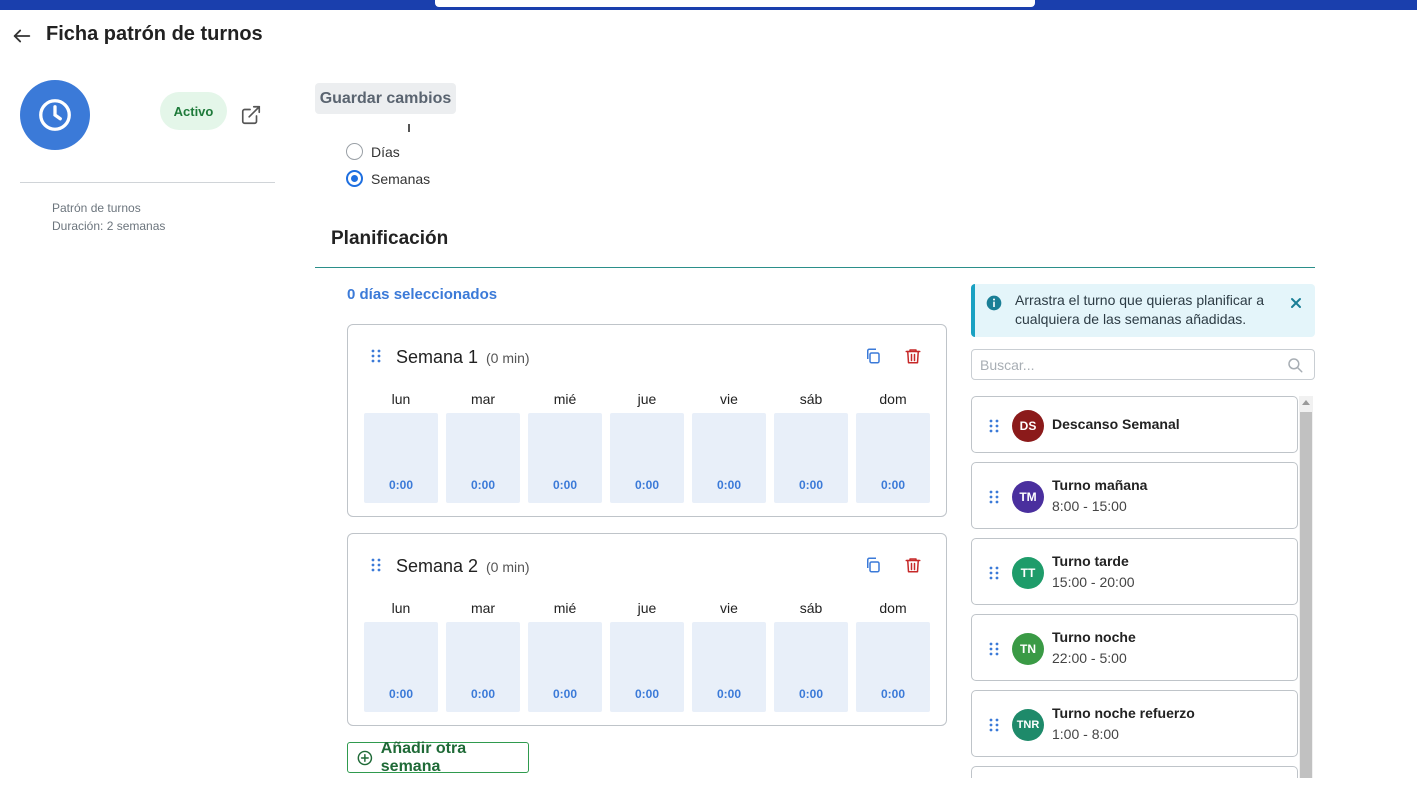  I want to click on day-column: mié 0:00, so click(565, 656).